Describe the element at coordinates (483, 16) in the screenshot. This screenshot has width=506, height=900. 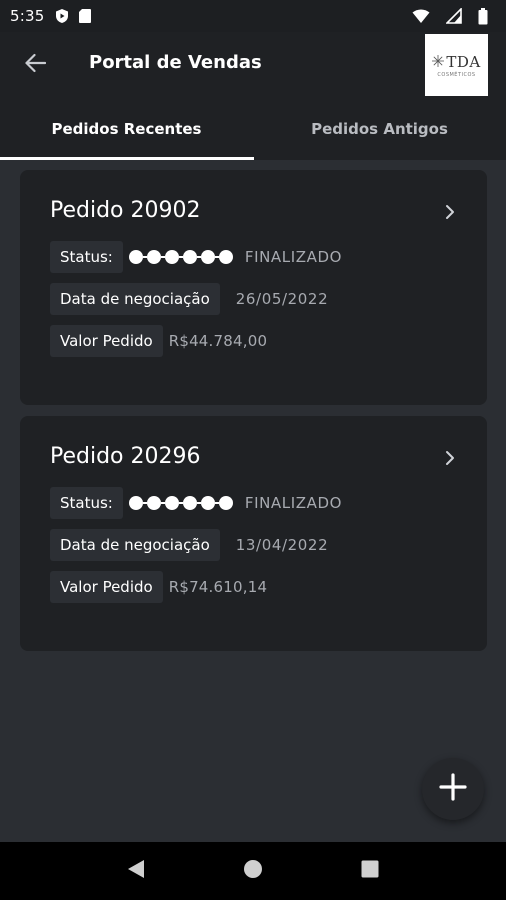
I see `battery-icon` at that location.